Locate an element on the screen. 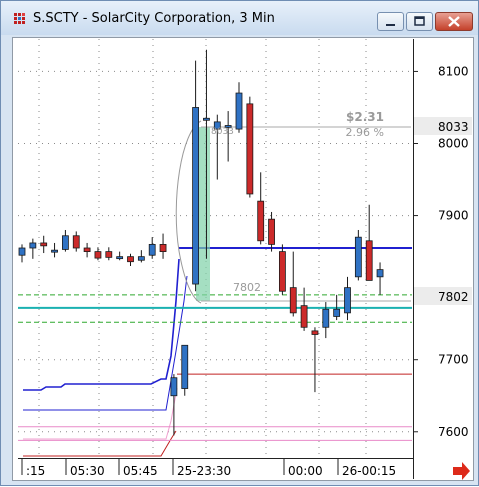 The height and width of the screenshot is (487, 479). time-tick-label: 25-23:30 is located at coordinates (204, 471).